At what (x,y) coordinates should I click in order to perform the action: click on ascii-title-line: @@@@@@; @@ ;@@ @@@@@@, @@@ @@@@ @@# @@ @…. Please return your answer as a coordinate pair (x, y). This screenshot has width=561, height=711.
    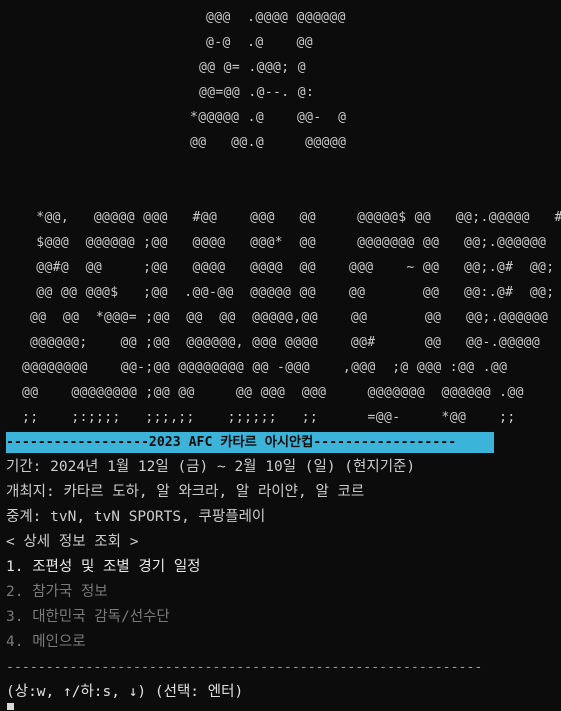
    Looking at the image, I should click on (285, 342).